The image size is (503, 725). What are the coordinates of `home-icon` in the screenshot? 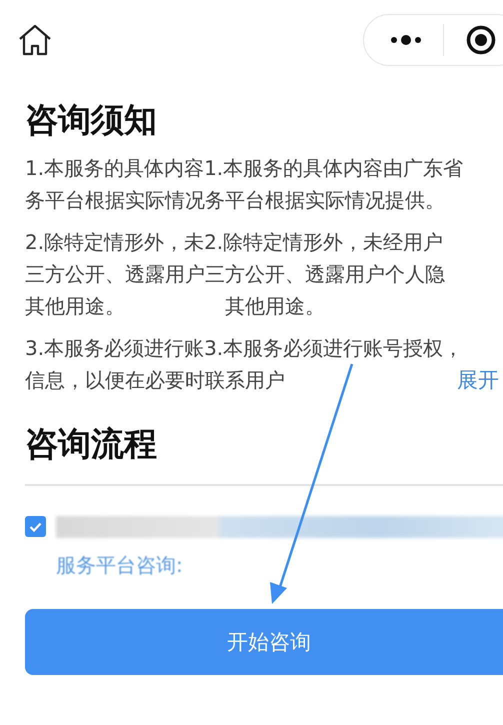 It's located at (35, 40).